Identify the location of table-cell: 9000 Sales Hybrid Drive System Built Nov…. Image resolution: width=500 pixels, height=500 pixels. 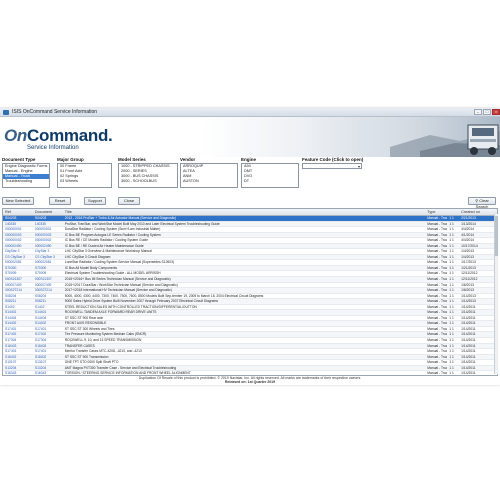
(141, 301).